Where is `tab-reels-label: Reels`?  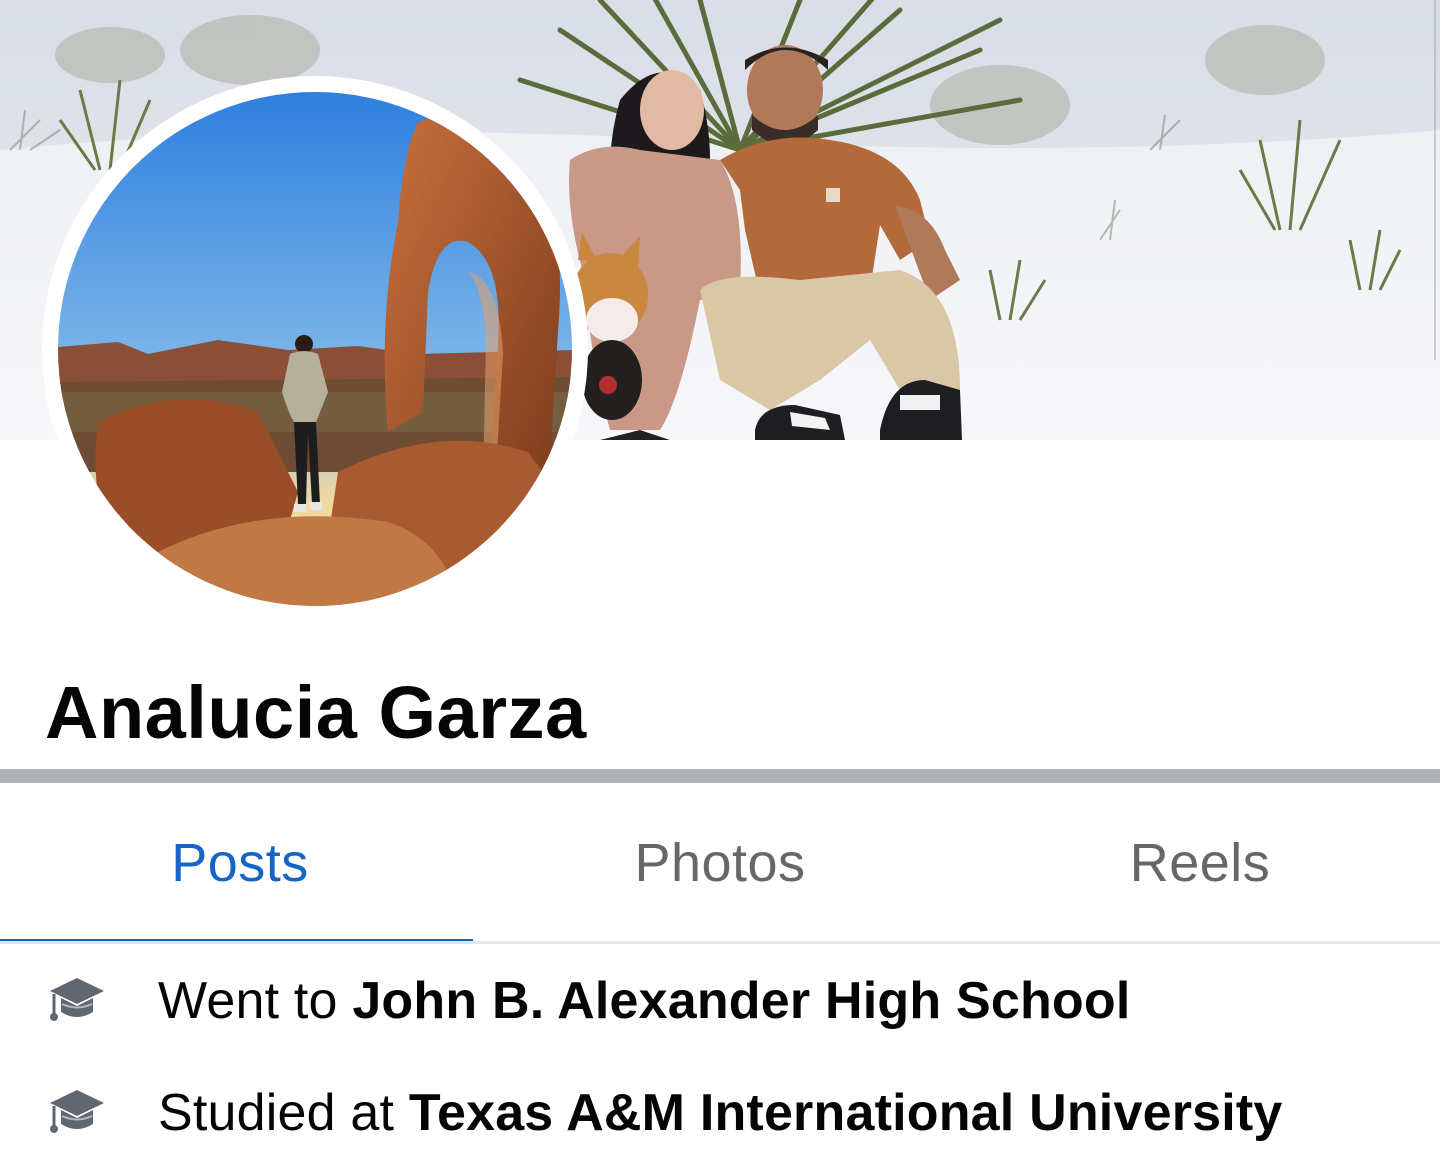
tab-reels-label: Reels is located at coordinates (1200, 863).